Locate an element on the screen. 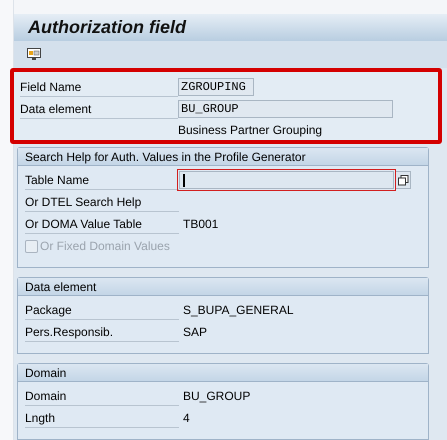 The image size is (447, 440). field-label: Domain is located at coordinates (102, 396).